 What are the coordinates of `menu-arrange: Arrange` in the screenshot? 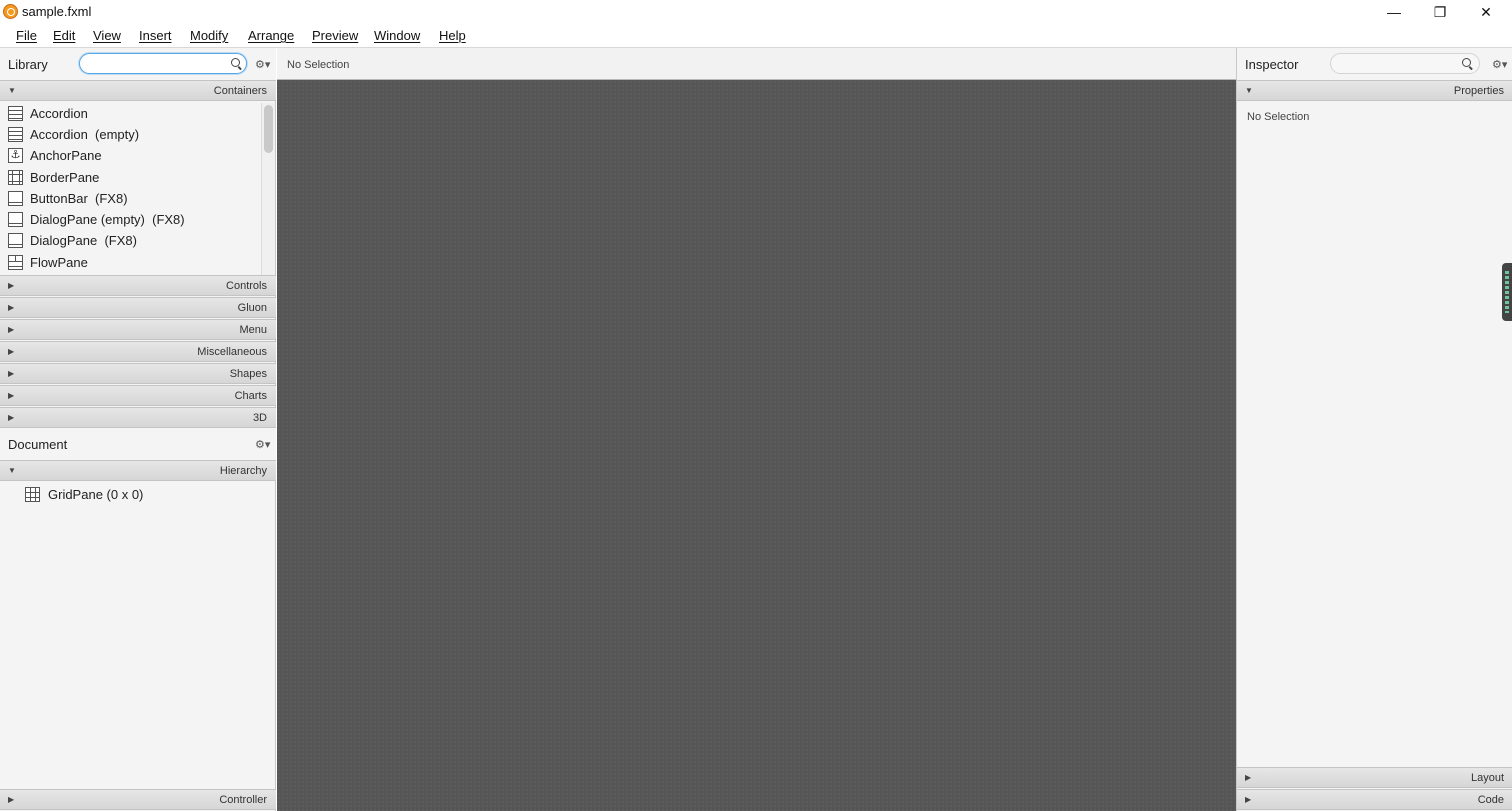 It's located at (271, 35).